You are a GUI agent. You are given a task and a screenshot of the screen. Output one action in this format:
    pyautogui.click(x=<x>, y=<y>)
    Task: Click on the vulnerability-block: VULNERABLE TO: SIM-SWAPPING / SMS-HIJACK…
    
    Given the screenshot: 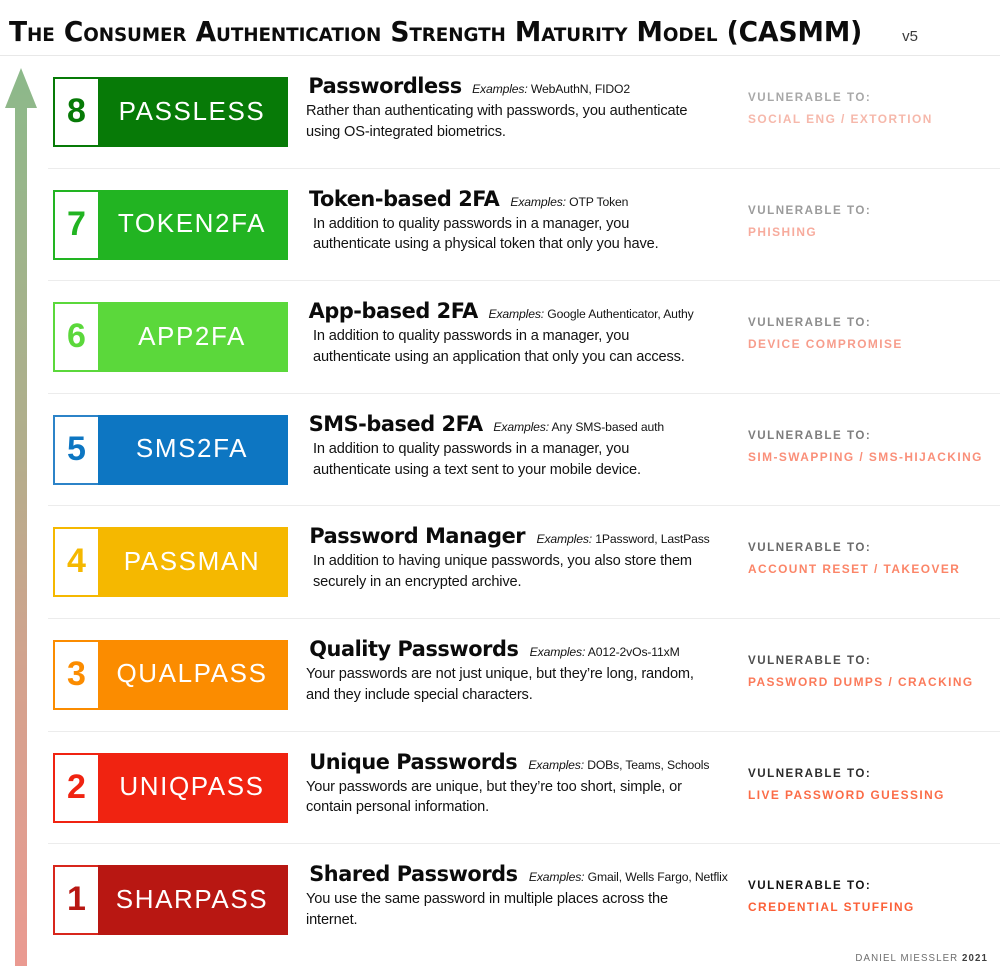 What is the action you would take?
    pyautogui.click(x=874, y=446)
    